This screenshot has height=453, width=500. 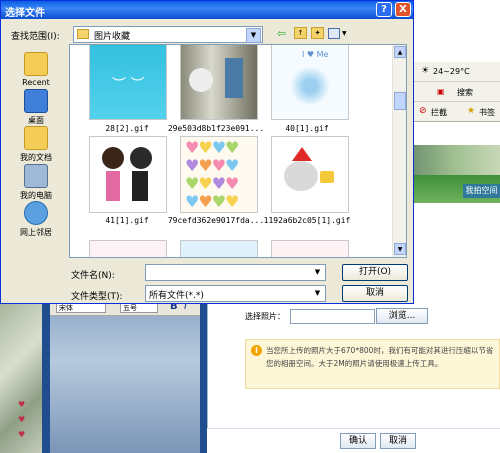 What do you see at coordinates (332, 316) in the screenshot?
I see `photo-path-field` at bounding box center [332, 316].